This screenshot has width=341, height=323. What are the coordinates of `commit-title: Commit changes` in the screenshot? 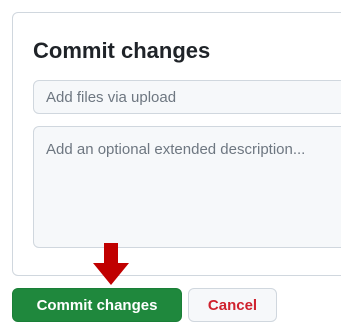 It's located at (122, 50).